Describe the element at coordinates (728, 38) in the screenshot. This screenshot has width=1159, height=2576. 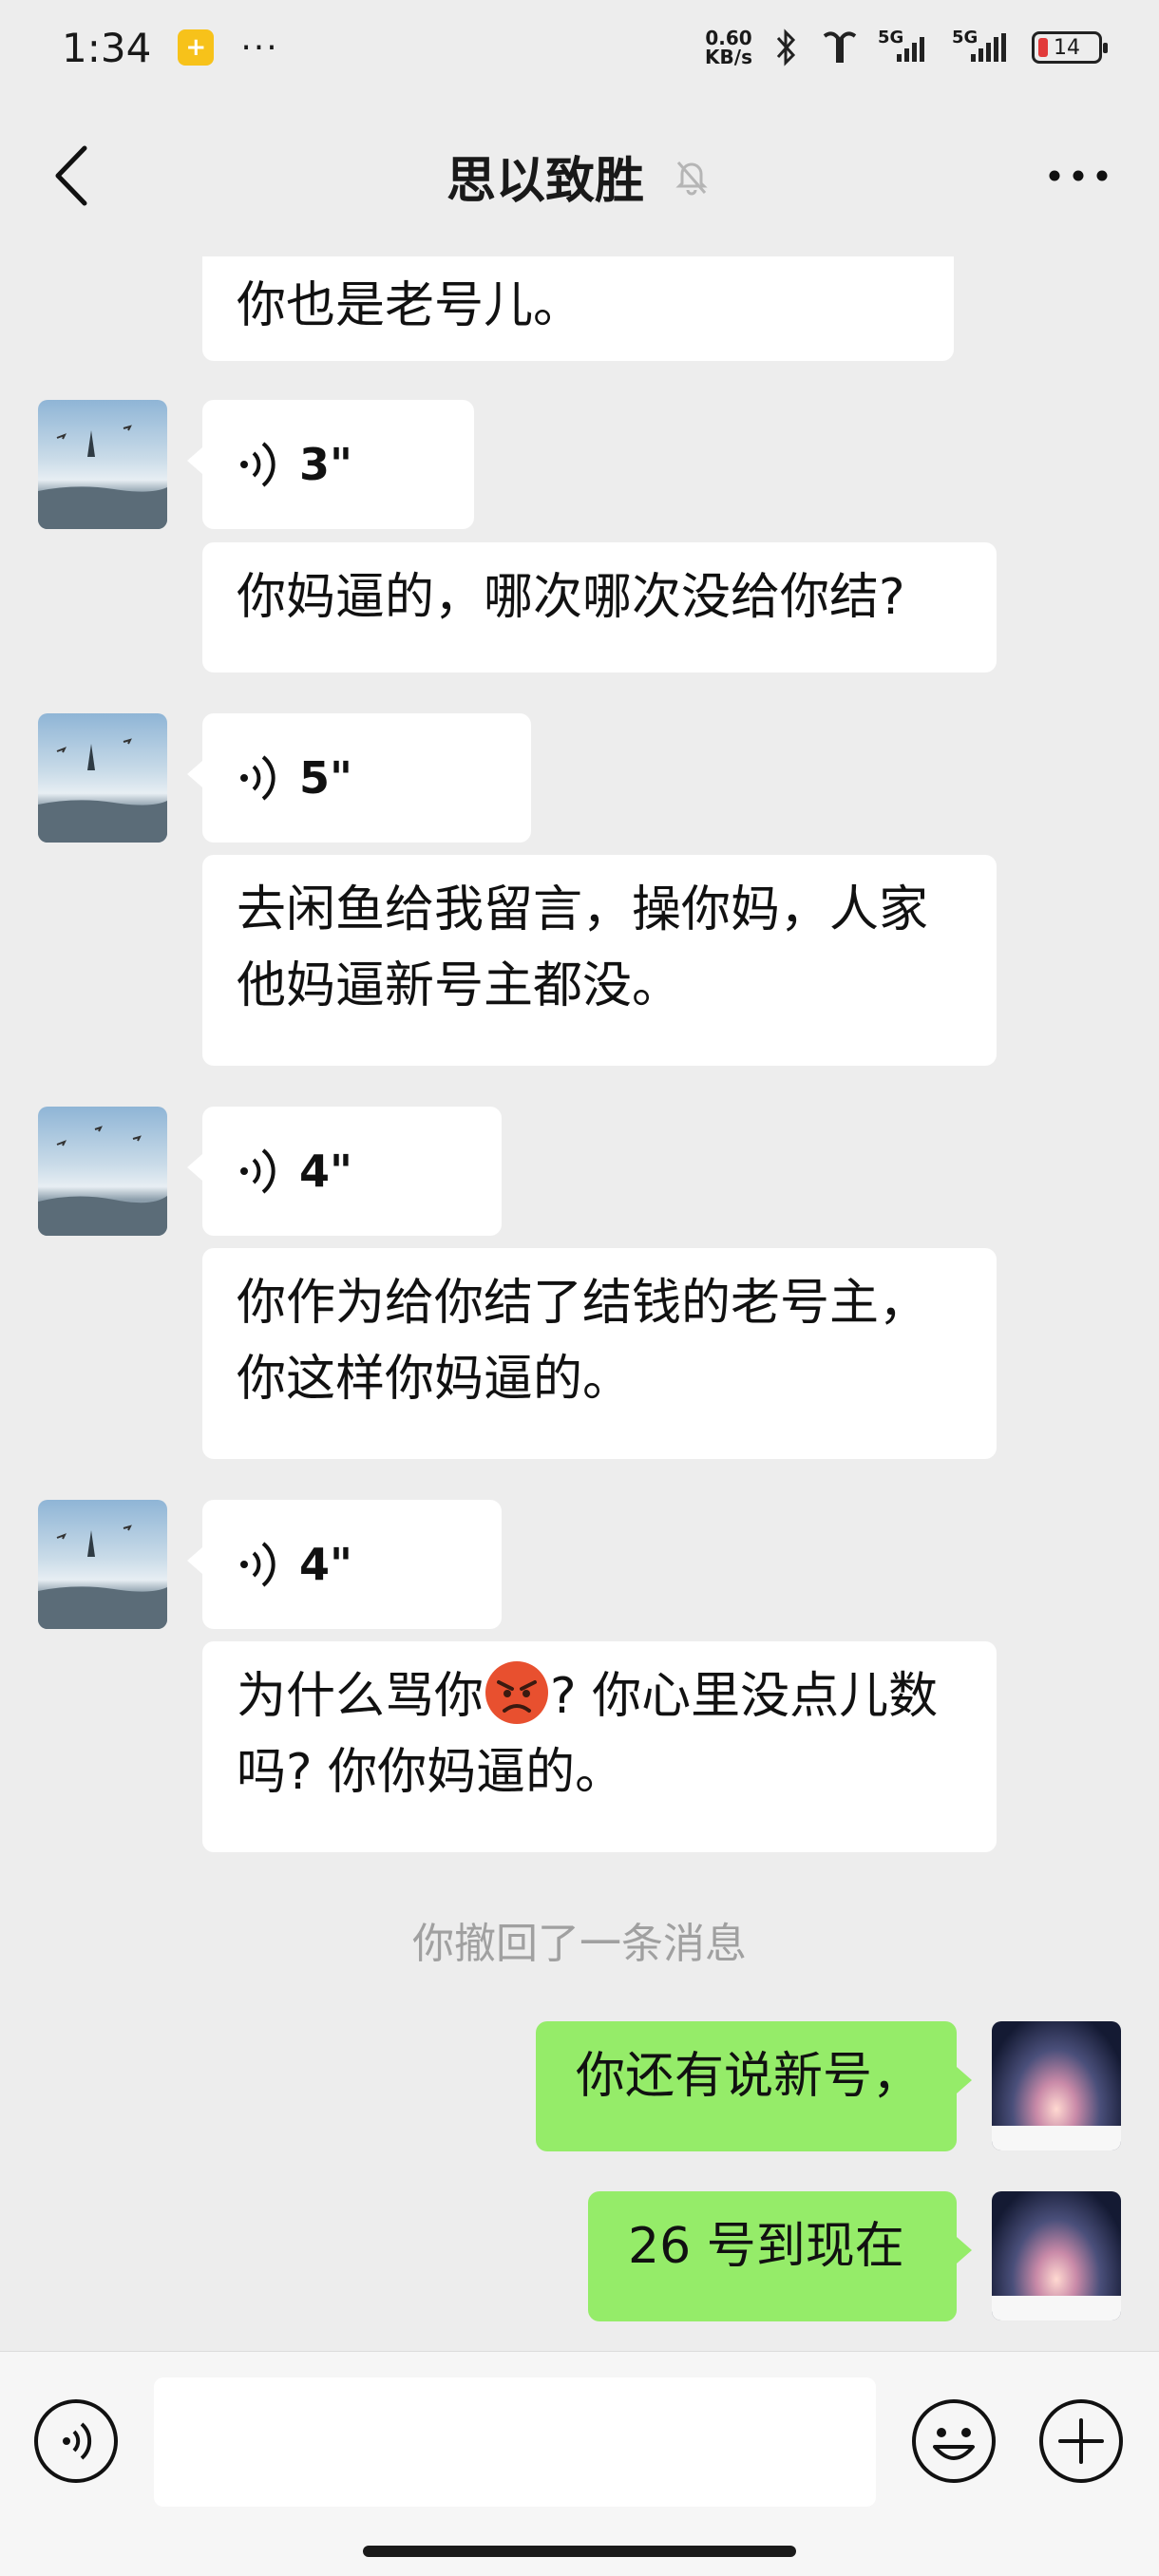
I see `network-speed-value: 0.60` at that location.